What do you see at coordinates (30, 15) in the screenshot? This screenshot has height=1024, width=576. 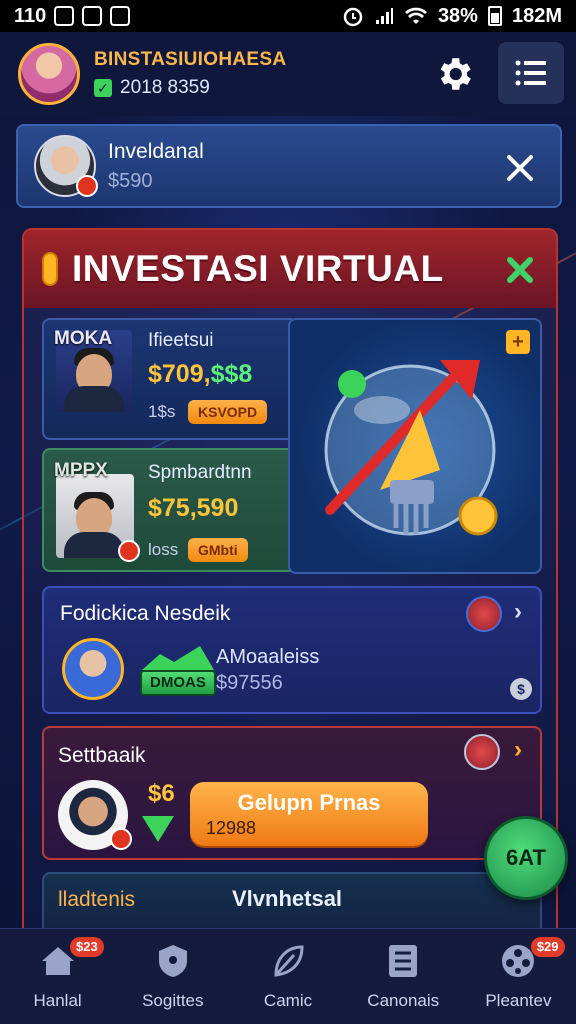 I see `status-left-text: 110` at bounding box center [30, 15].